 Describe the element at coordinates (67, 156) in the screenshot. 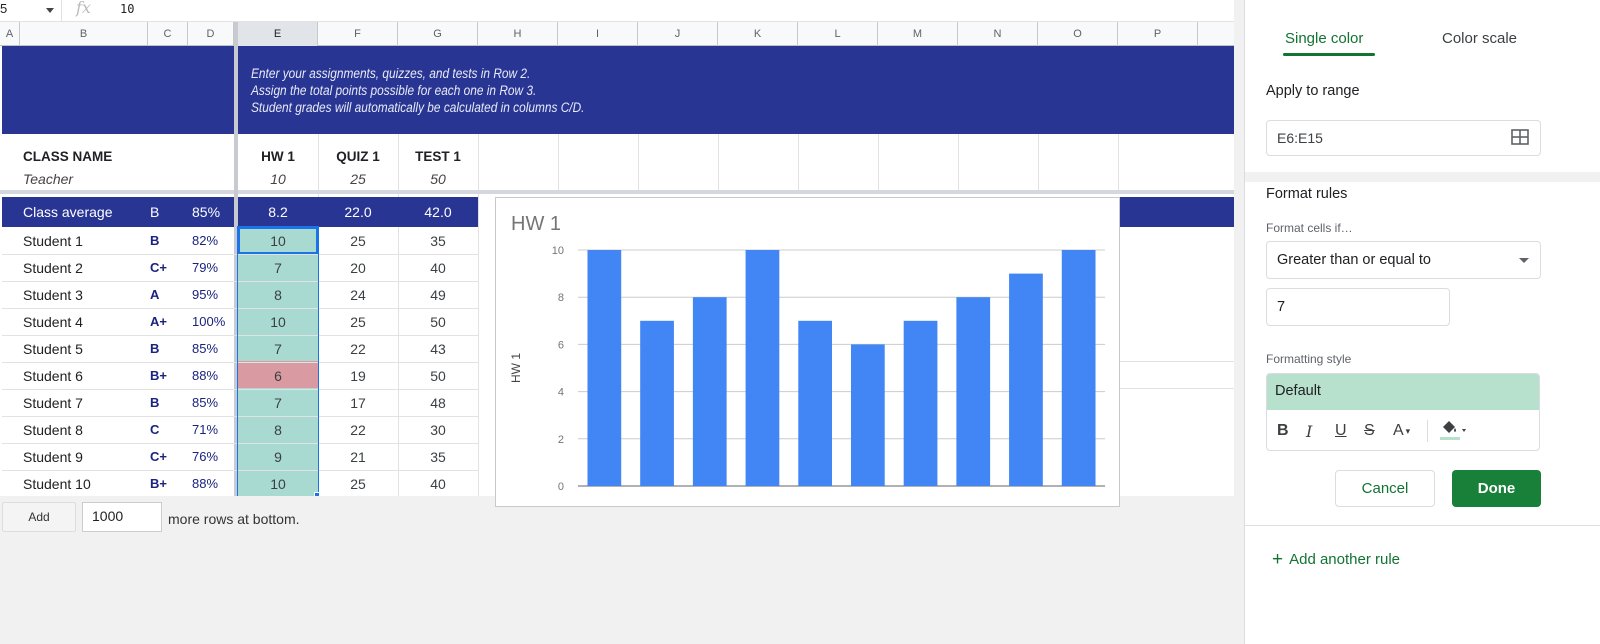

I see `class-name: CLASS NAME` at that location.